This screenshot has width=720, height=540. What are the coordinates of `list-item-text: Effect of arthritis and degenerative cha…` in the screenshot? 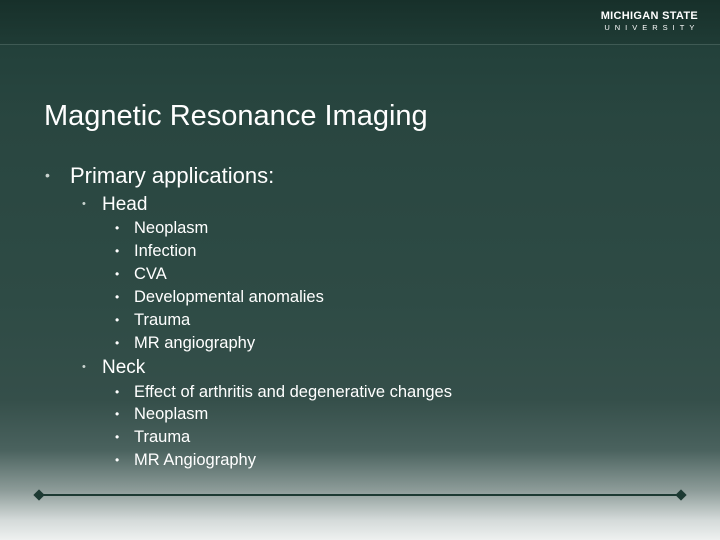 It's located at (293, 392).